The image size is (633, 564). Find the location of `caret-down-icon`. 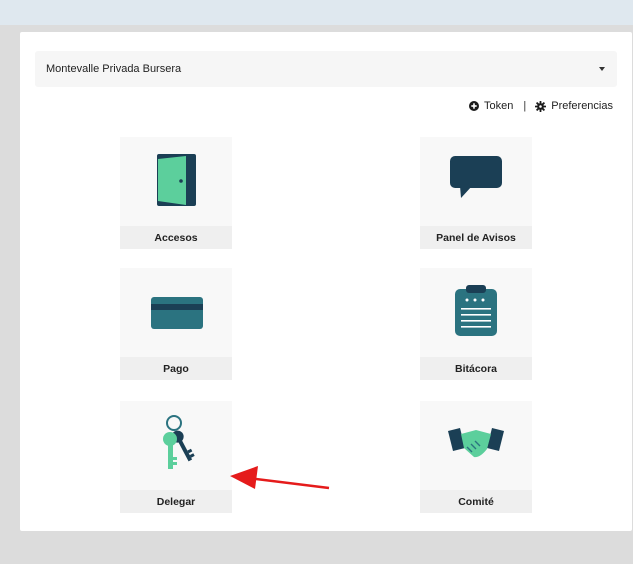

caret-down-icon is located at coordinates (602, 69).